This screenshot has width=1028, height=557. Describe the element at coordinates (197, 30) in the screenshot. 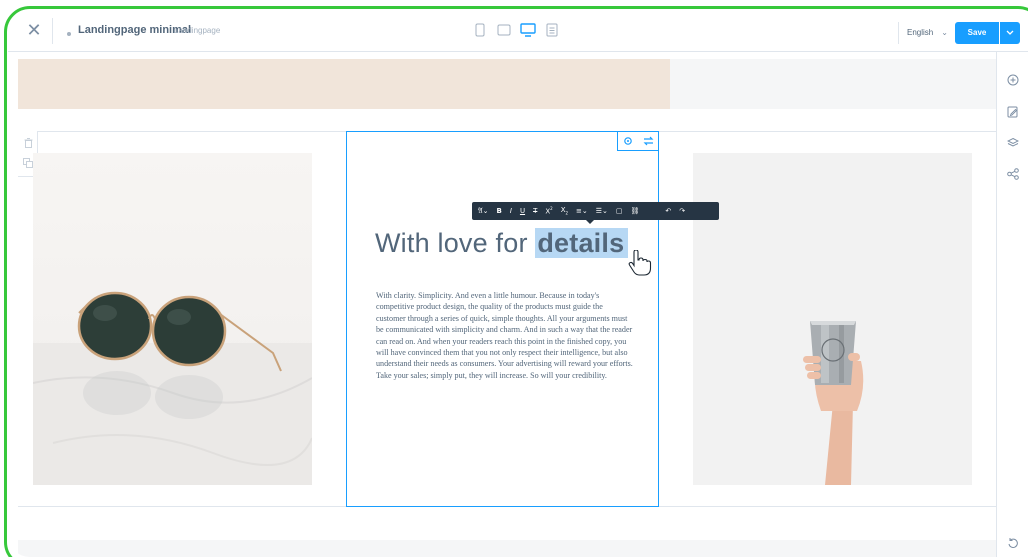

I see `page-type-label: Landingpage` at that location.